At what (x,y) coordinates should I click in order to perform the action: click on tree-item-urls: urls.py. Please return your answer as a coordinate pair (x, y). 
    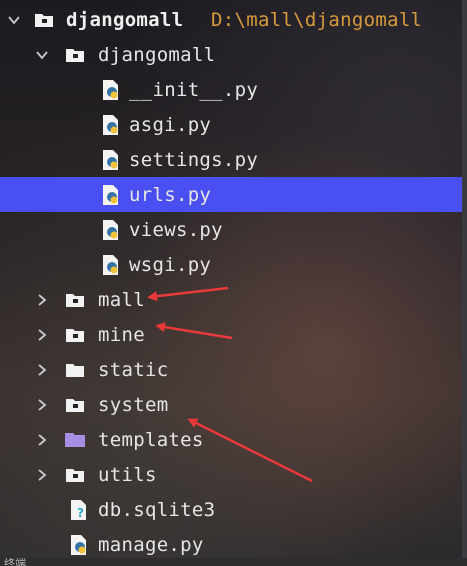
    Looking at the image, I should click on (231, 194).